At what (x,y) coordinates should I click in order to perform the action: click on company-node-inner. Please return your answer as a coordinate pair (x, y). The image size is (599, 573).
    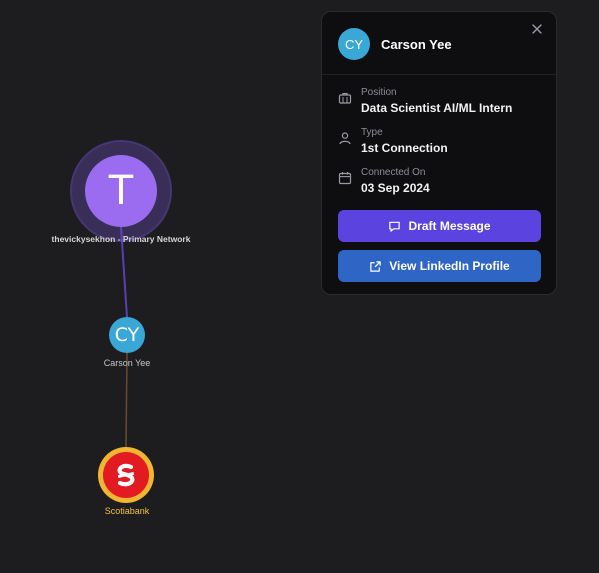
    Looking at the image, I should click on (126, 475).